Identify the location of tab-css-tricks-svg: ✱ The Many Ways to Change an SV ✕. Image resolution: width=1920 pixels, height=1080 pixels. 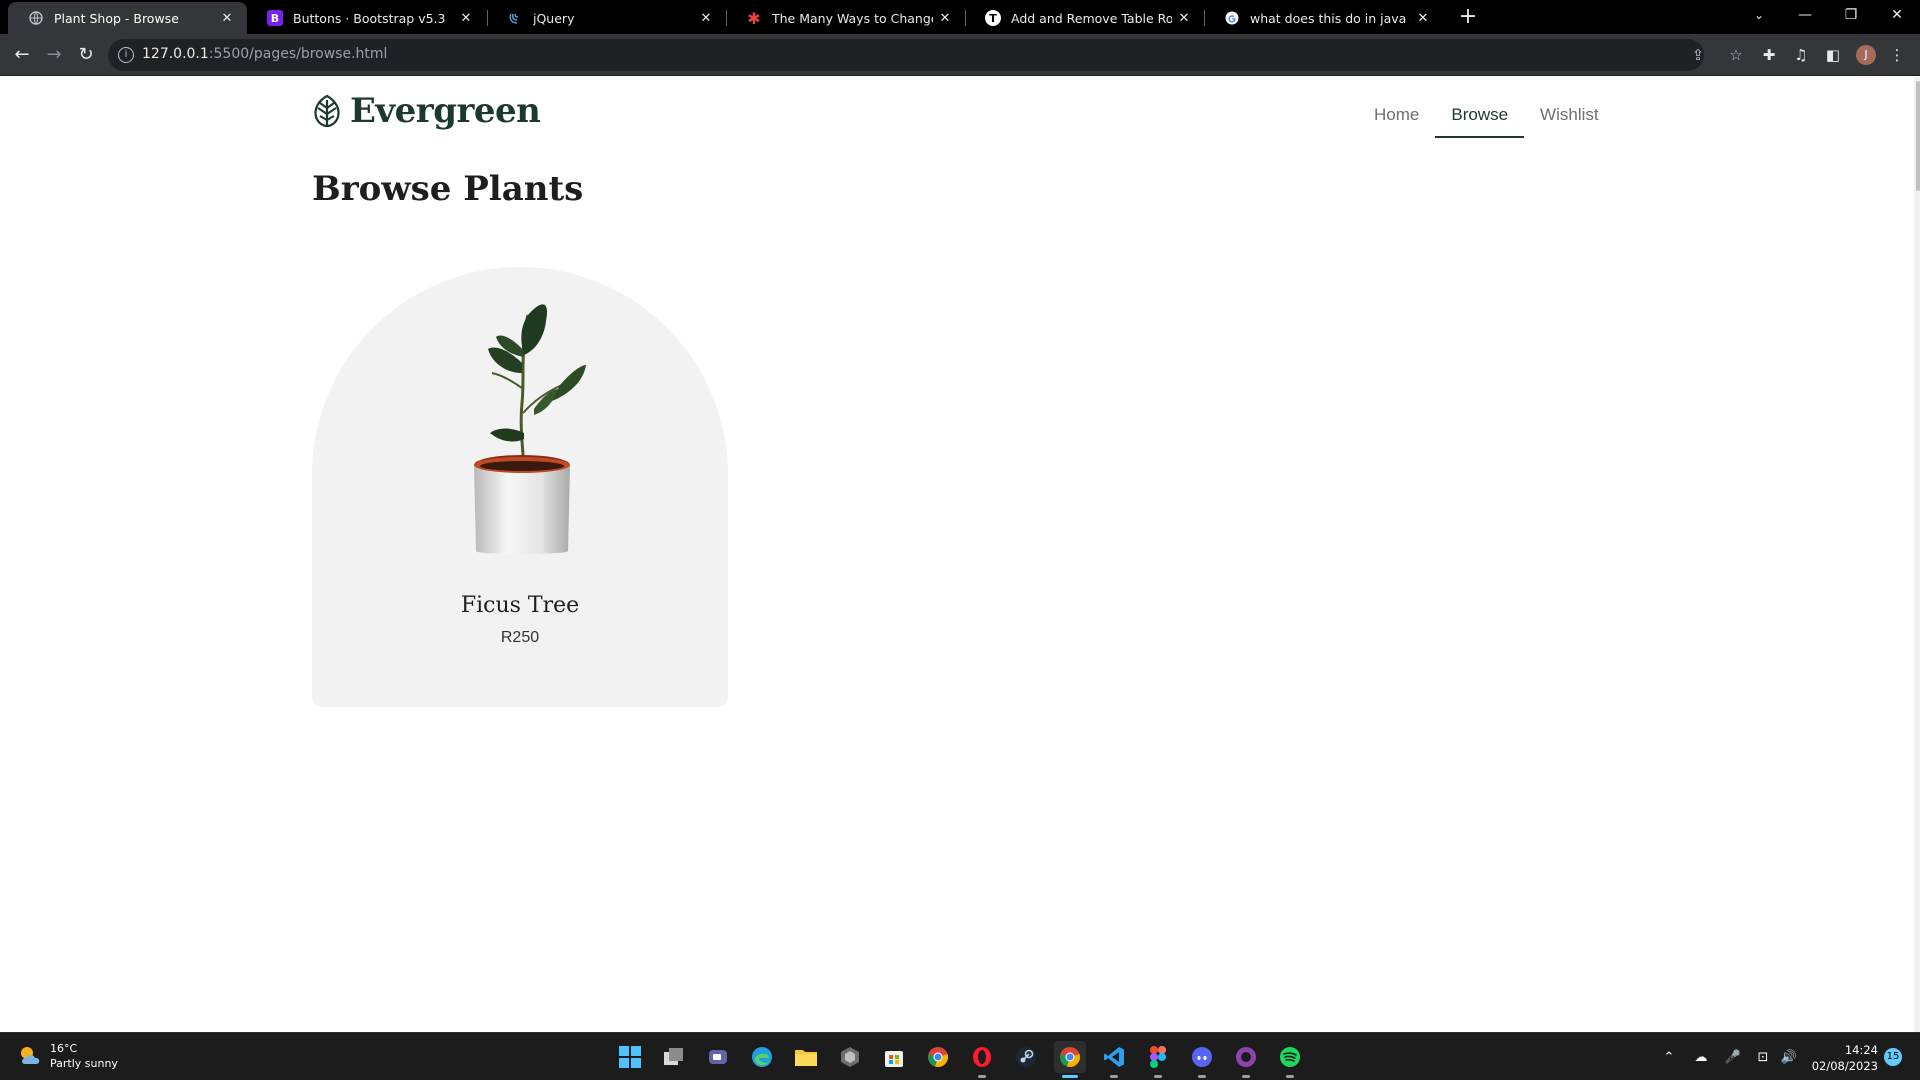
(845, 18).